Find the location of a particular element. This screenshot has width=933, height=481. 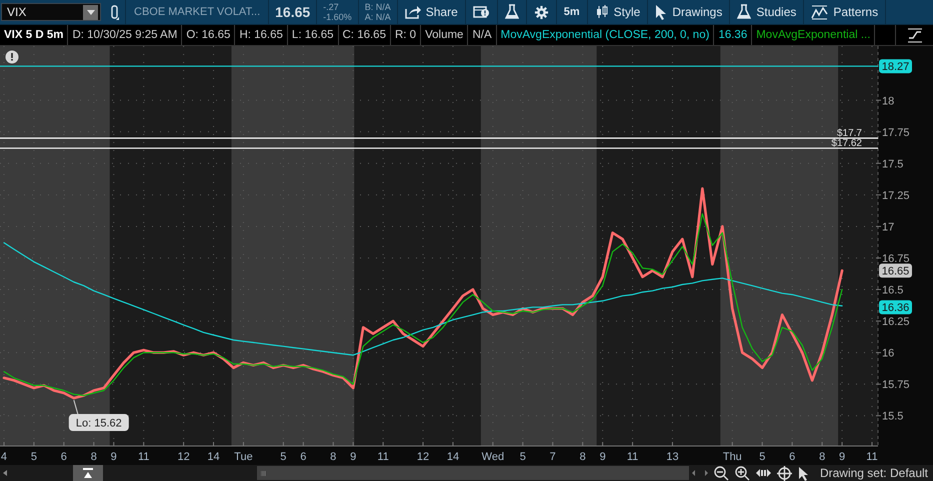

y-axis-label: 16 is located at coordinates (888, 354).